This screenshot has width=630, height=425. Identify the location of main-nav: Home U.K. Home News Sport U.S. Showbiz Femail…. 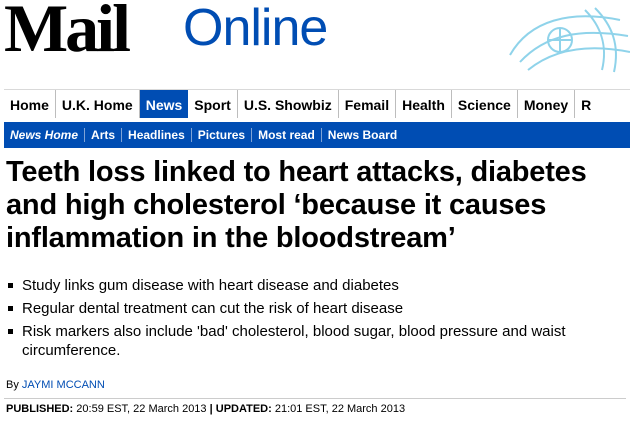
(317, 103).